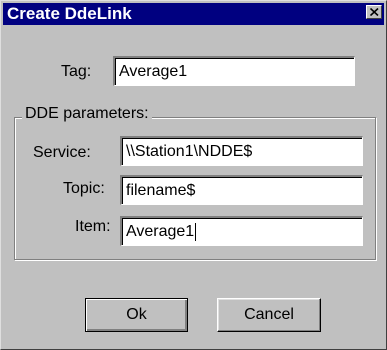  Describe the element at coordinates (153, 71) in the screenshot. I see `tag-value: Average1` at that location.